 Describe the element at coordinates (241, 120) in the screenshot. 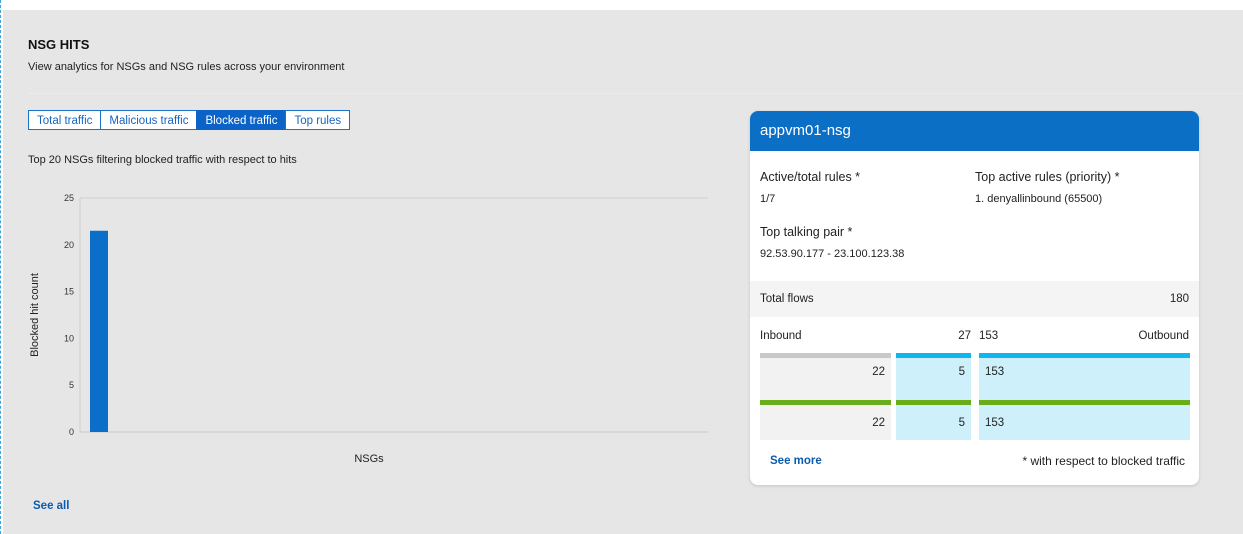

I see `tab-blocked-traffic: Blocked traffic` at that location.